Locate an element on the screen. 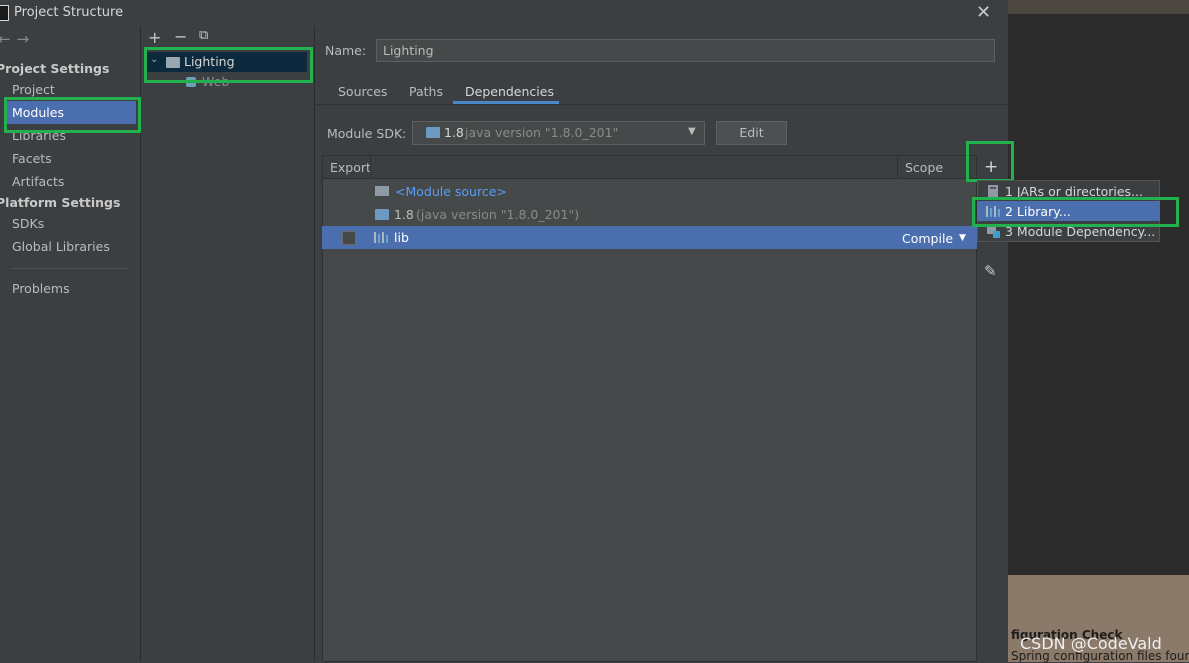 This screenshot has width=1189, height=663. highlight-box-lighting is located at coordinates (228, 65).